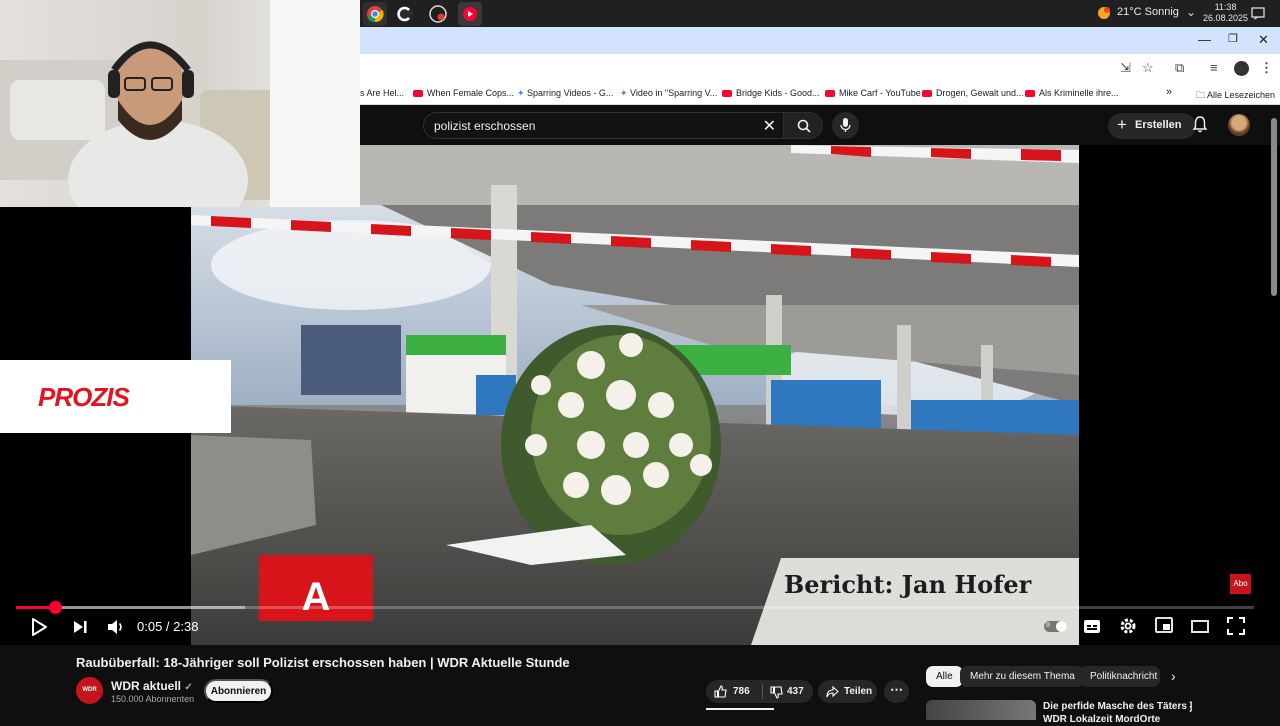 This screenshot has width=1280, height=726. I want to click on star-bookmark-icon: ☆, so click(1148, 68).